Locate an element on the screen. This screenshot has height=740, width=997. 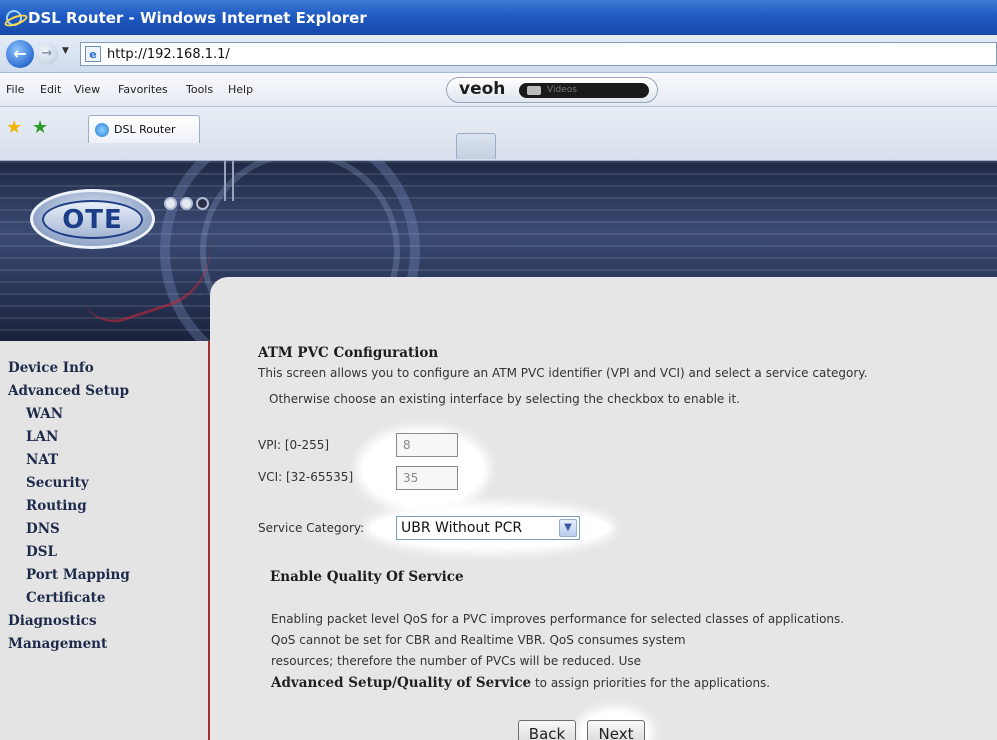
menu-edit: Edit is located at coordinates (50, 89).